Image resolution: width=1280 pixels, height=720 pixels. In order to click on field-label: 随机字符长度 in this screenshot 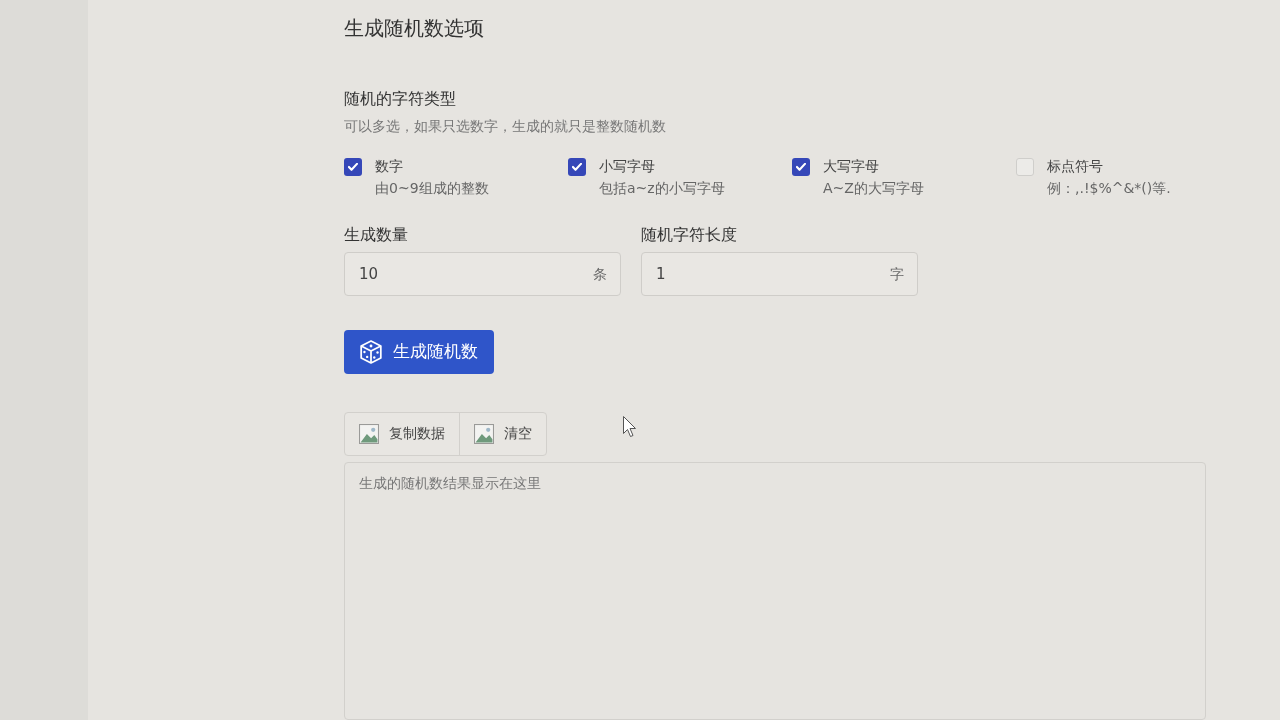, I will do `click(689, 235)`.